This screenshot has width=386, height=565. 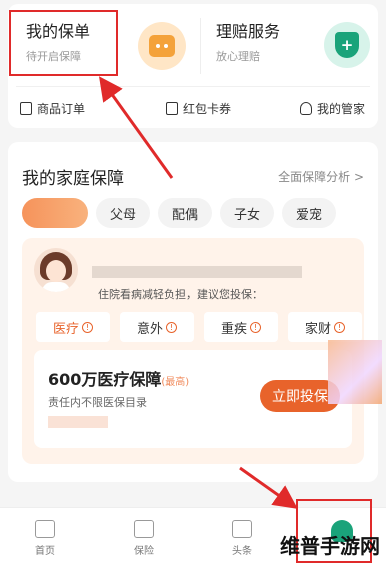 What do you see at coordinates (330, 546) in the screenshot?
I see `watermark: 维普手游网` at bounding box center [330, 546].